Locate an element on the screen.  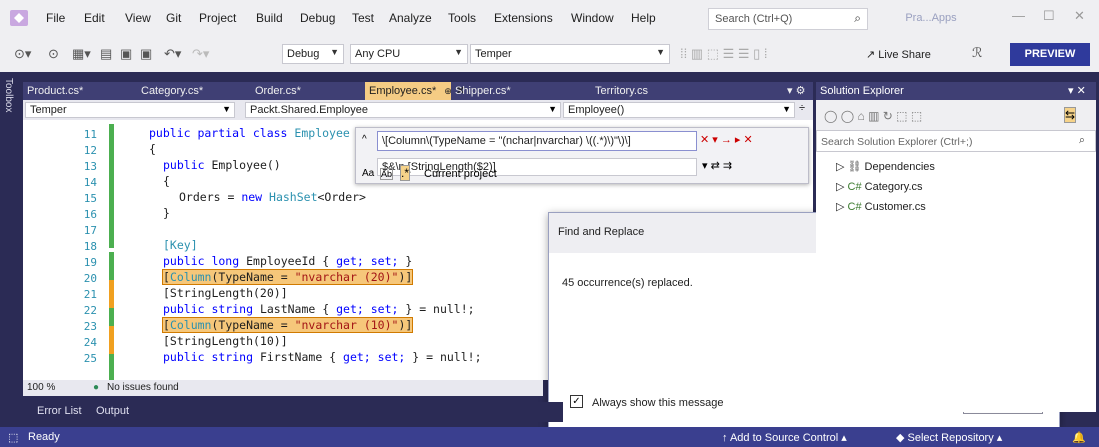
collapse-icon: ^ is located at coordinates (364, 139).